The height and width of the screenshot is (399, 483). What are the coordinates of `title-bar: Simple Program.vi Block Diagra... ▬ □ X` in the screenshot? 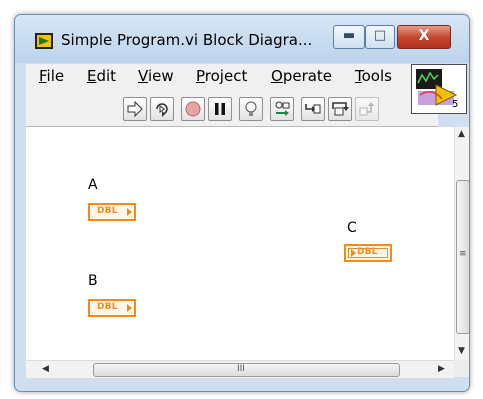 It's located at (242, 39).